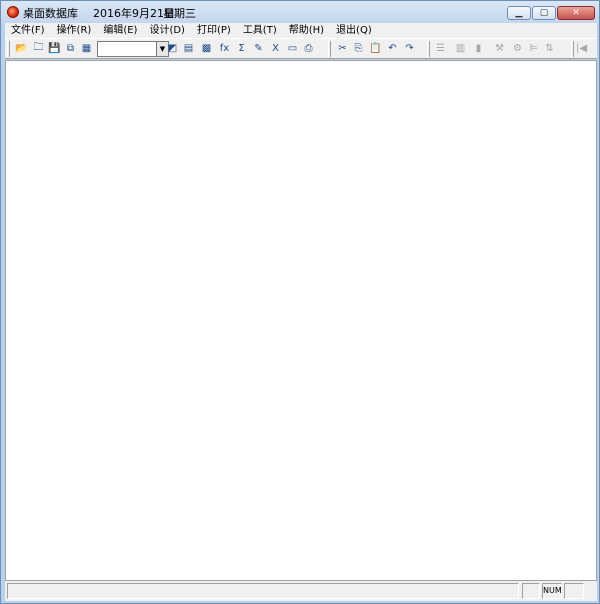 Image resolution: width=600 pixels, height=604 pixels. Describe the element at coordinates (308, 48) in the screenshot. I see `print-icon: ⎙` at that location.